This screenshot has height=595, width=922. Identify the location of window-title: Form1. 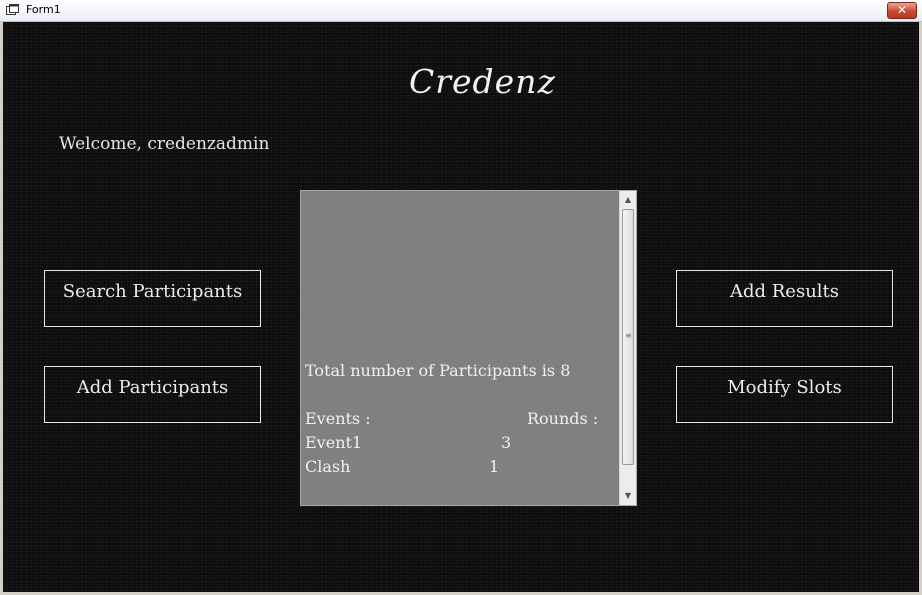
(43, 9).